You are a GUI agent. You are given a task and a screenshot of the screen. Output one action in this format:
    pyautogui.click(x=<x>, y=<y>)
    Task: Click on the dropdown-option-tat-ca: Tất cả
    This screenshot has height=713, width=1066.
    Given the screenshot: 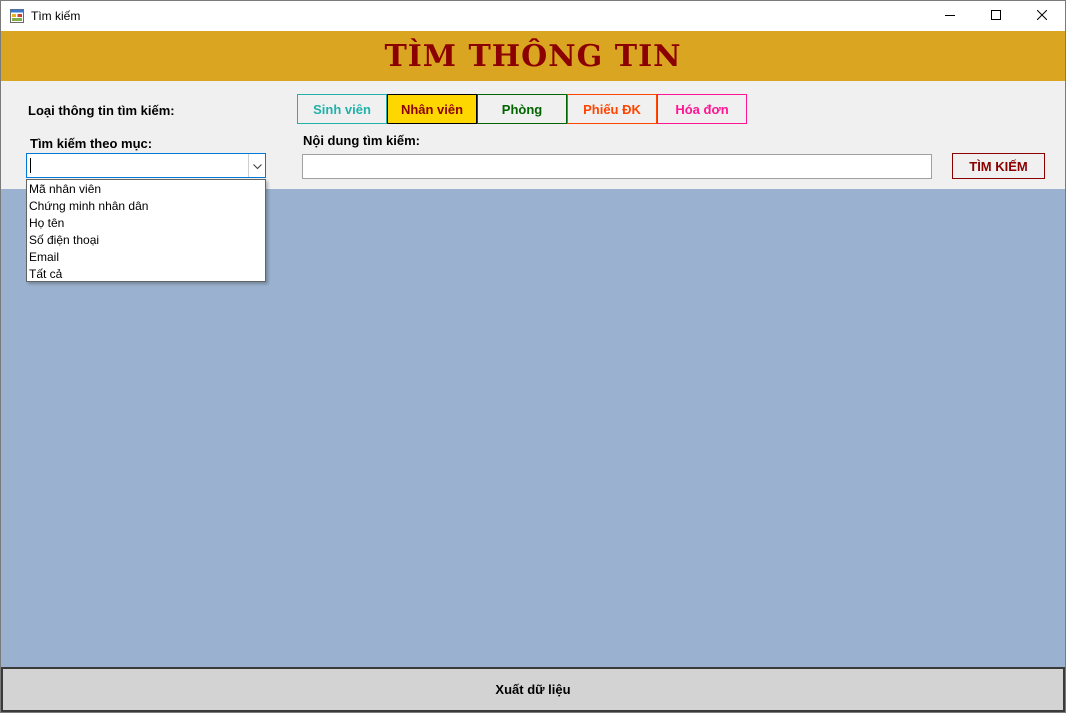 What is the action you would take?
    pyautogui.click(x=146, y=274)
    